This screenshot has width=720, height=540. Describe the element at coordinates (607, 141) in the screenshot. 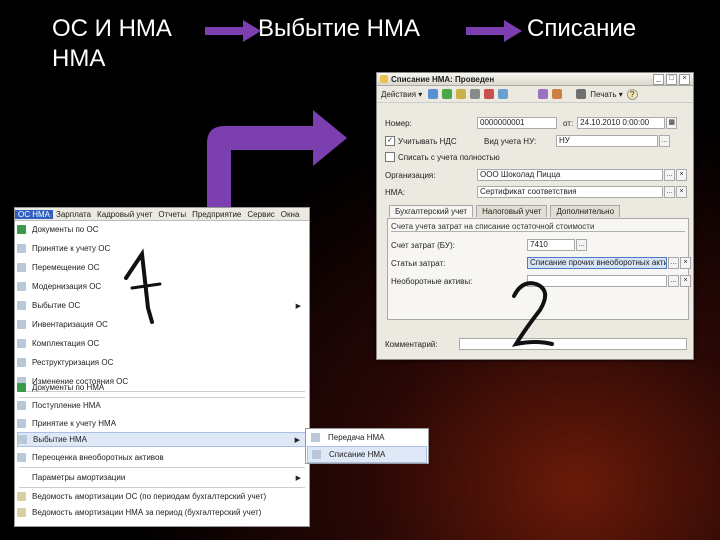

I see `account-type-field: НУ` at that location.